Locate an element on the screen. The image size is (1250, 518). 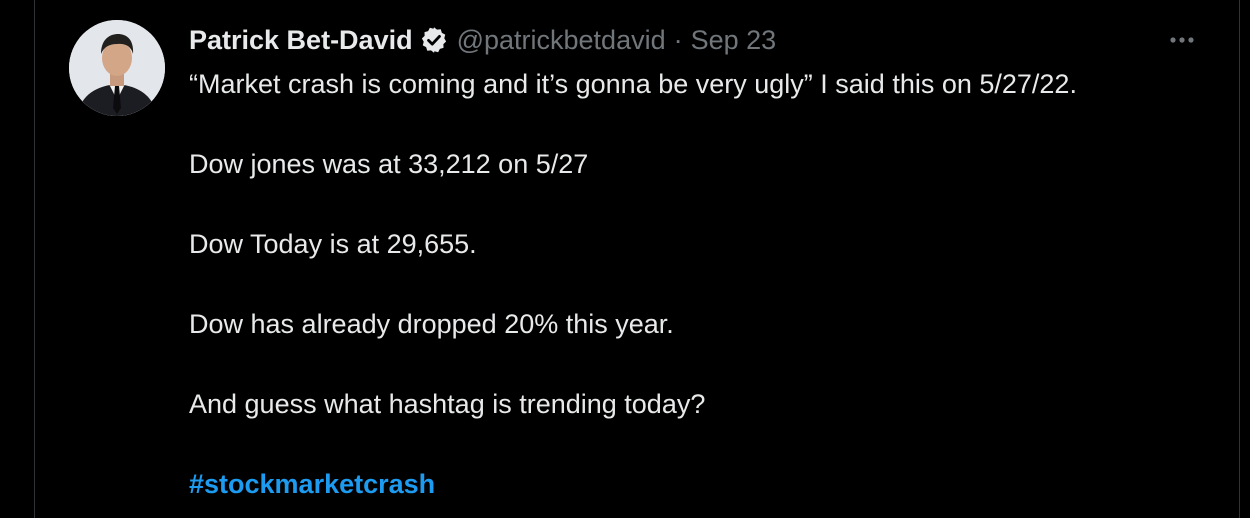
author-name: Patrick Bet-David is located at coordinates (301, 40).